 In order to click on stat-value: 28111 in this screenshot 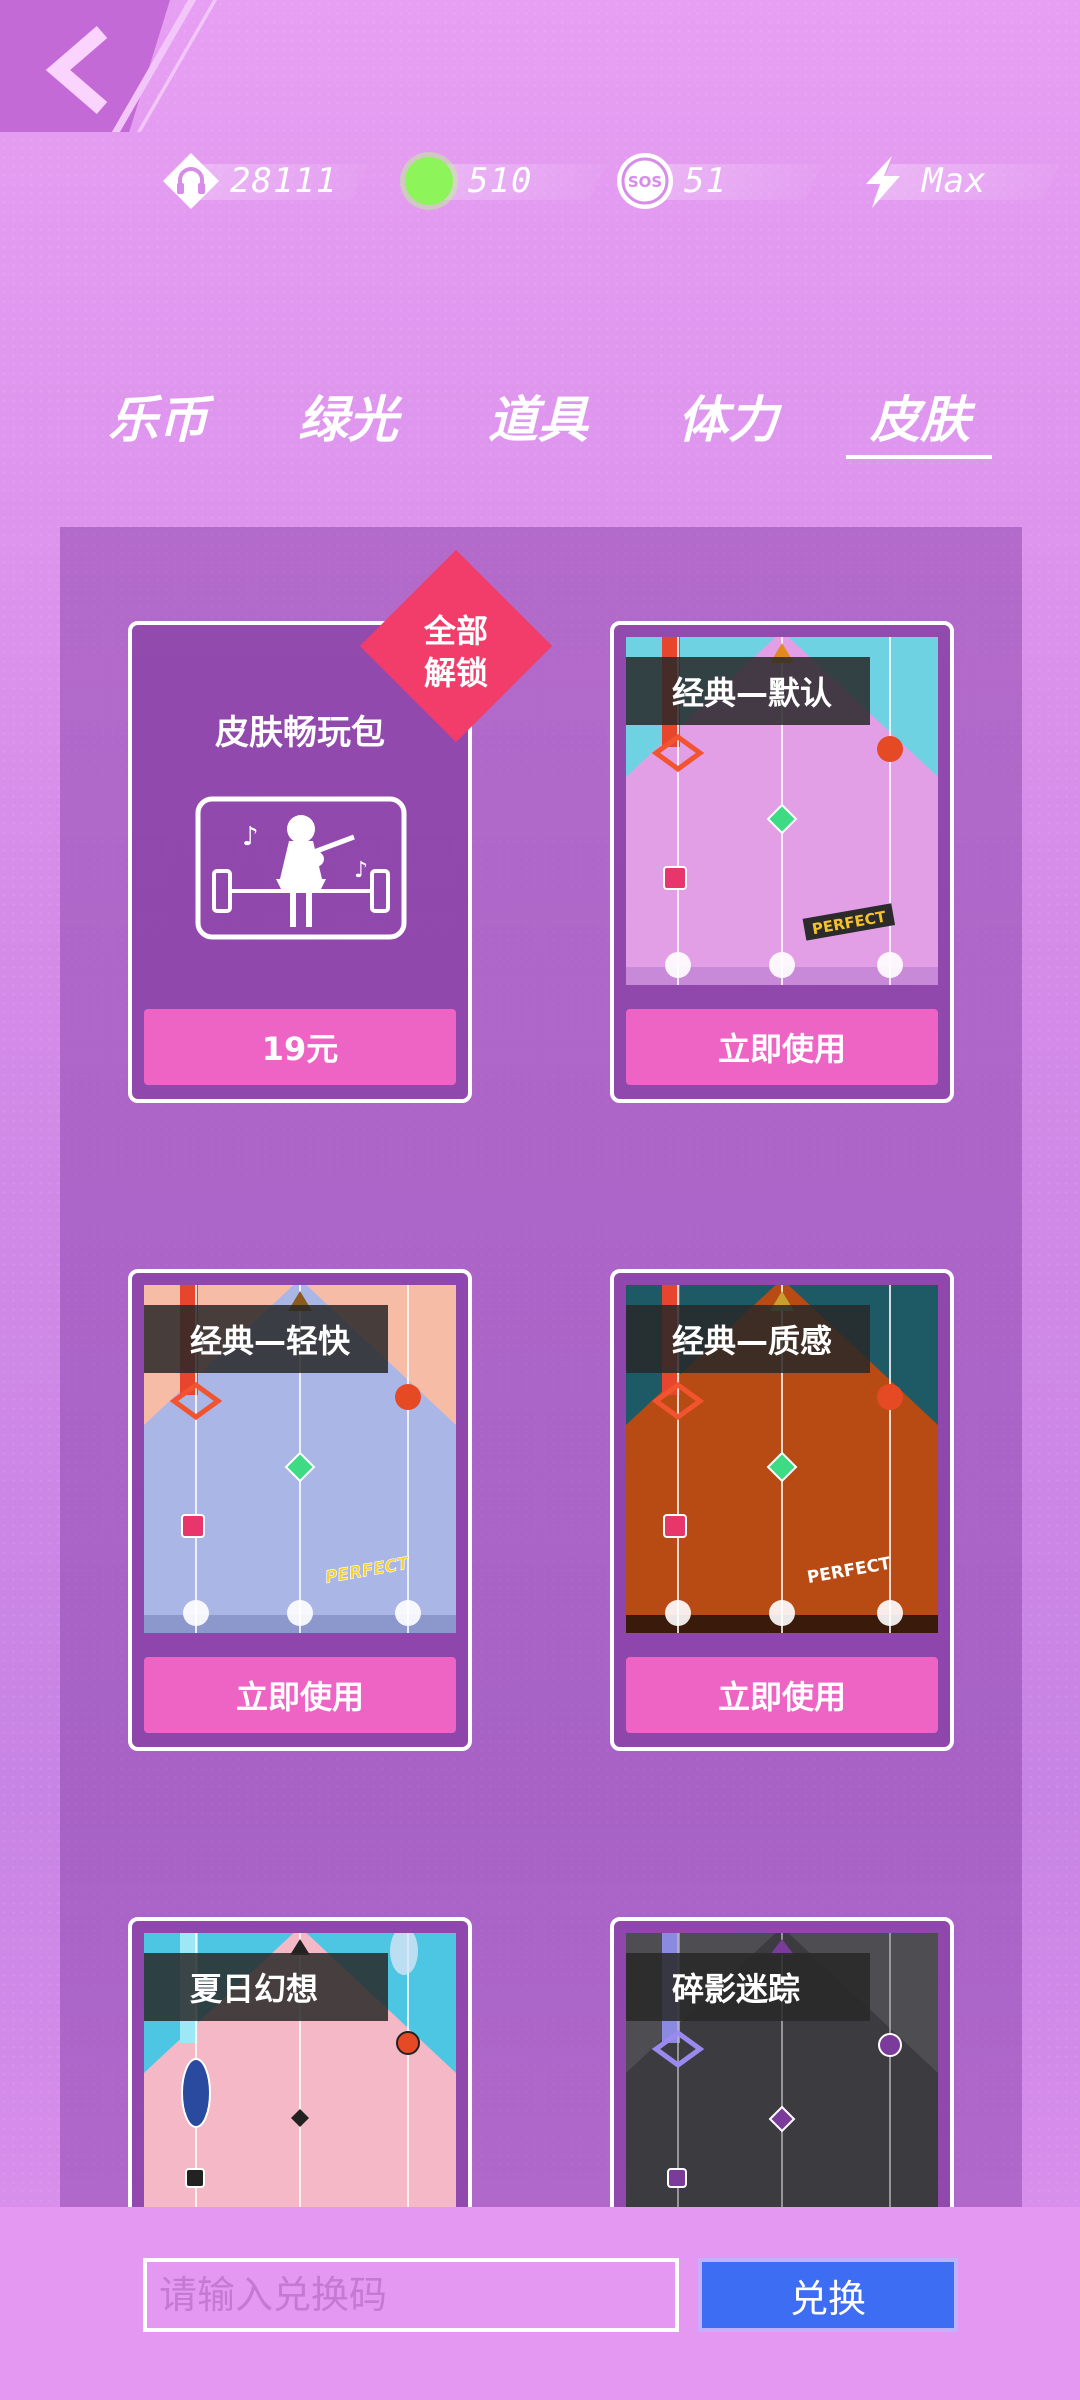, I will do `click(284, 181)`.